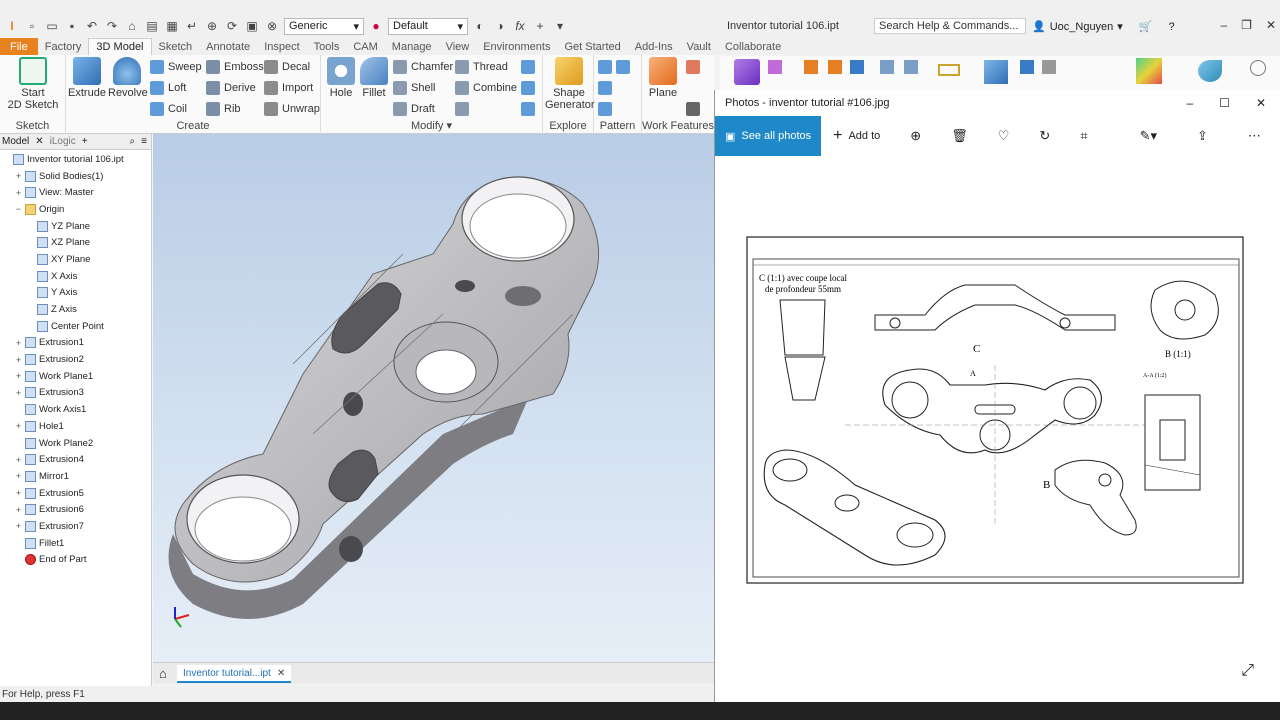 The height and width of the screenshot is (720, 1280). Describe the element at coordinates (75, 259) in the screenshot. I see `tree-node: XY Plane` at that location.